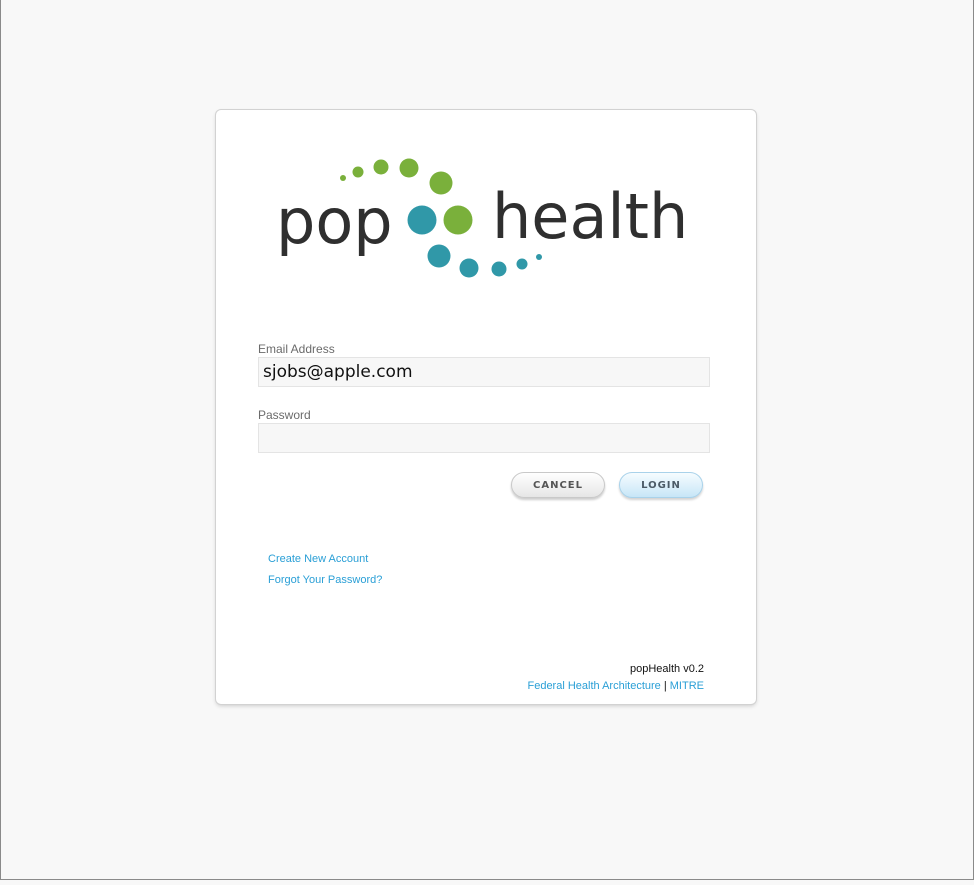  What do you see at coordinates (318, 559) in the screenshot?
I see `create-account-link: Create New Account` at bounding box center [318, 559].